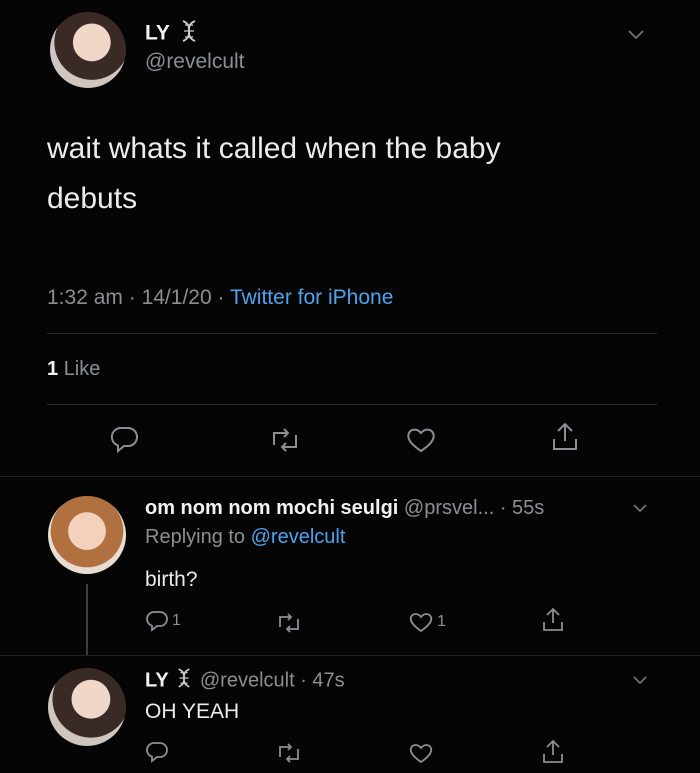  I want to click on tweet-text-line2: debuts, so click(92, 198).